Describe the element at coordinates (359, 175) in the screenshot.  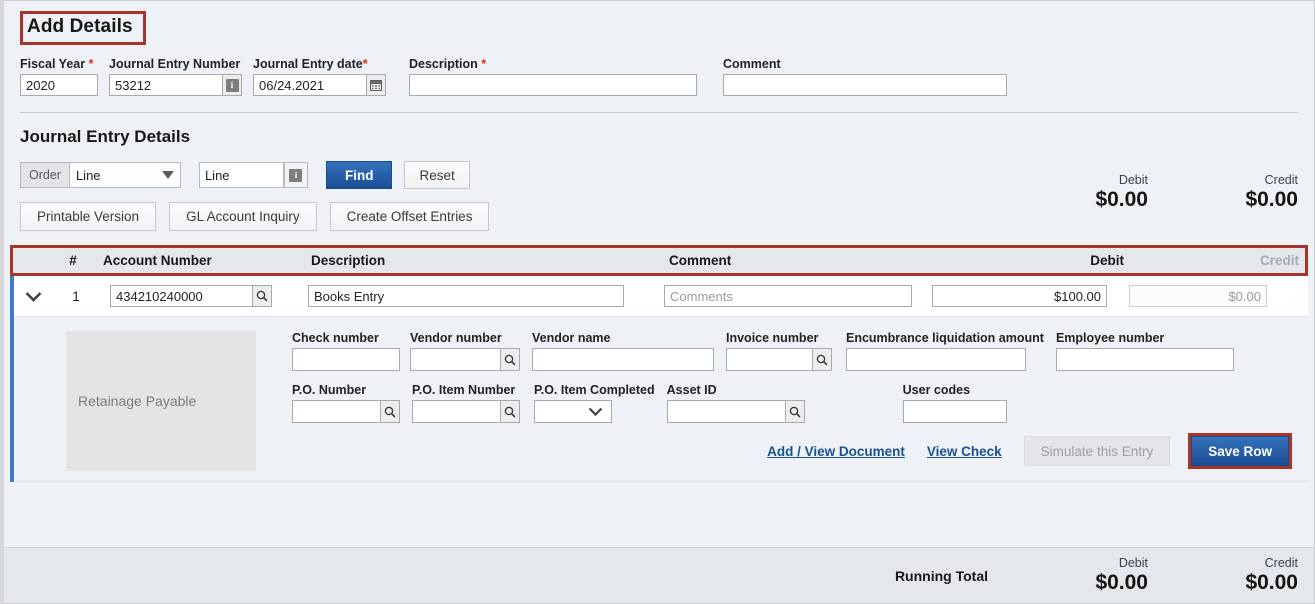
I see `find-button: Find` at that location.